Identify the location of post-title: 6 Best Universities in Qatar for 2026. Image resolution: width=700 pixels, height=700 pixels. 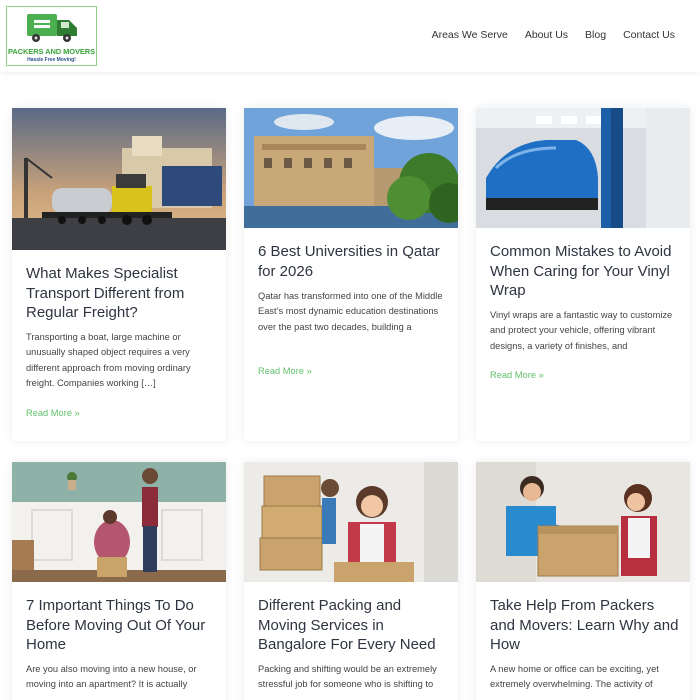
(353, 261).